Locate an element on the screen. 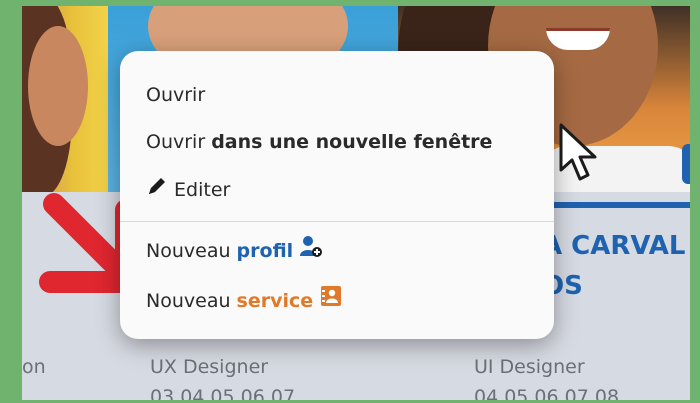 Image resolution: width=700 pixels, height=403 pixels. menu-item-open: Ouvrir is located at coordinates (175, 95).